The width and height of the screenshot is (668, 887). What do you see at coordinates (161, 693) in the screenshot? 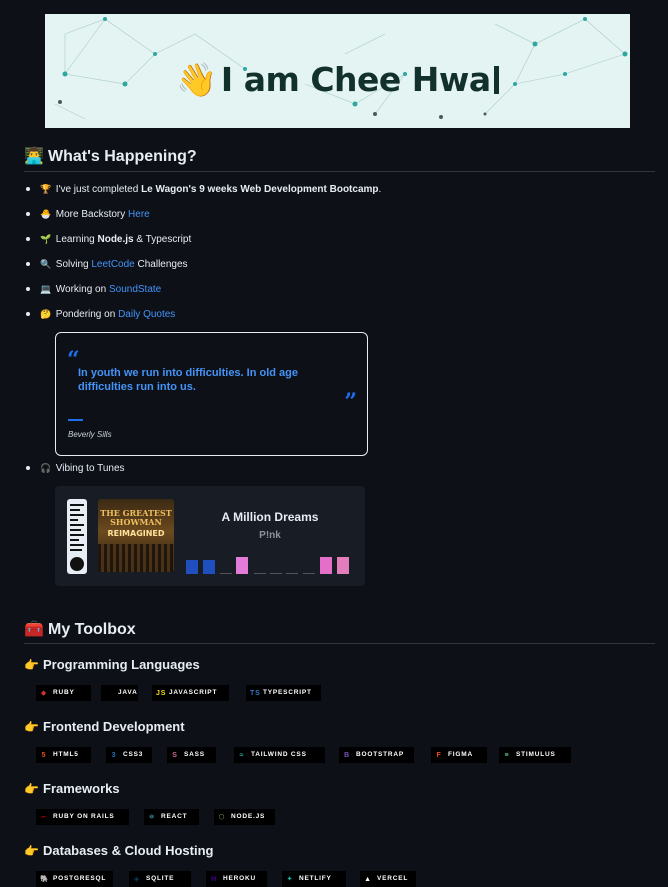
I see `tech-logo-icon: JS` at bounding box center [161, 693].